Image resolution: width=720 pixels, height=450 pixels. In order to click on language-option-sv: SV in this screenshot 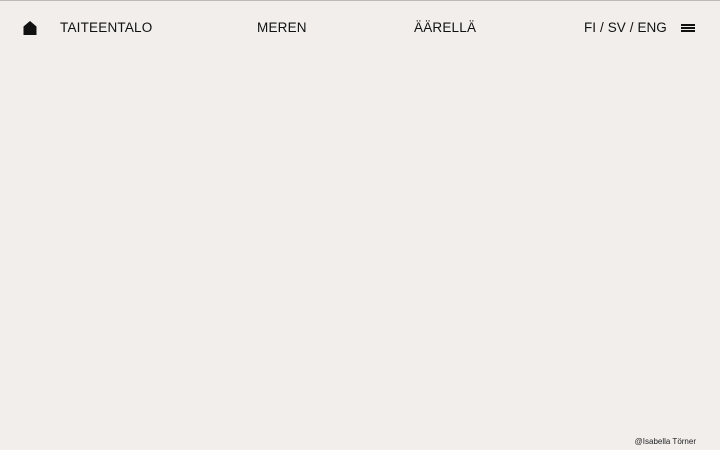, I will do `click(617, 28)`.